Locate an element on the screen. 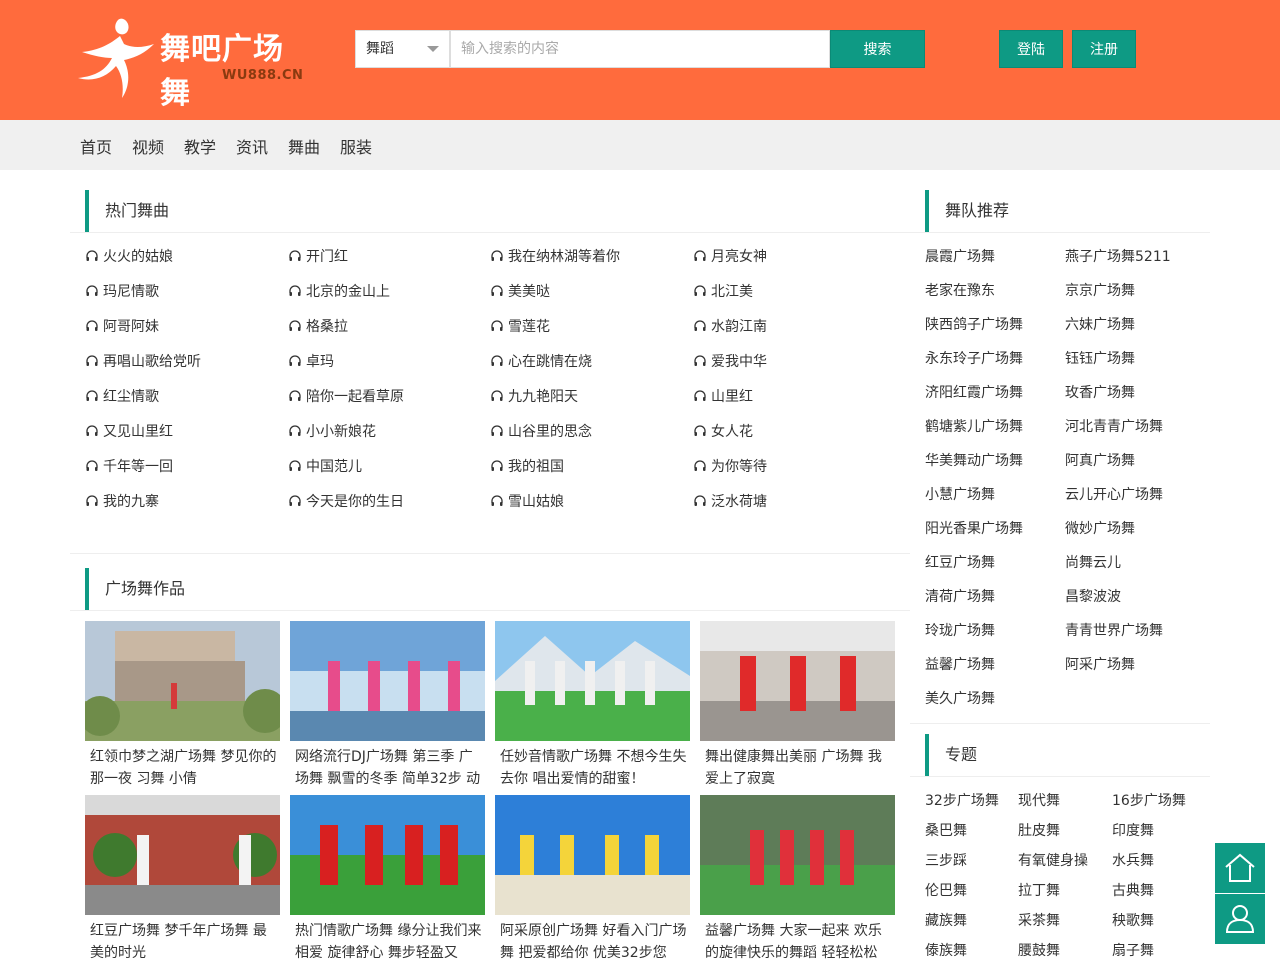 The height and width of the screenshot is (964, 1280). song-item: 北江美 is located at coordinates (723, 291).